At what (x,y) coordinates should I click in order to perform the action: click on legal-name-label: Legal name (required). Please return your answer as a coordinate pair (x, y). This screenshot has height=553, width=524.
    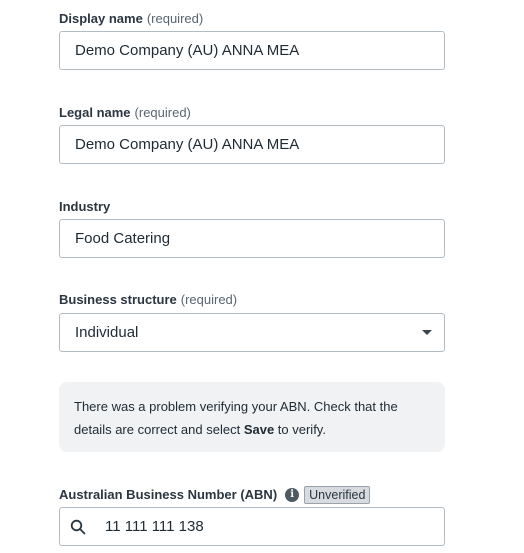
    Looking at the image, I should click on (125, 113).